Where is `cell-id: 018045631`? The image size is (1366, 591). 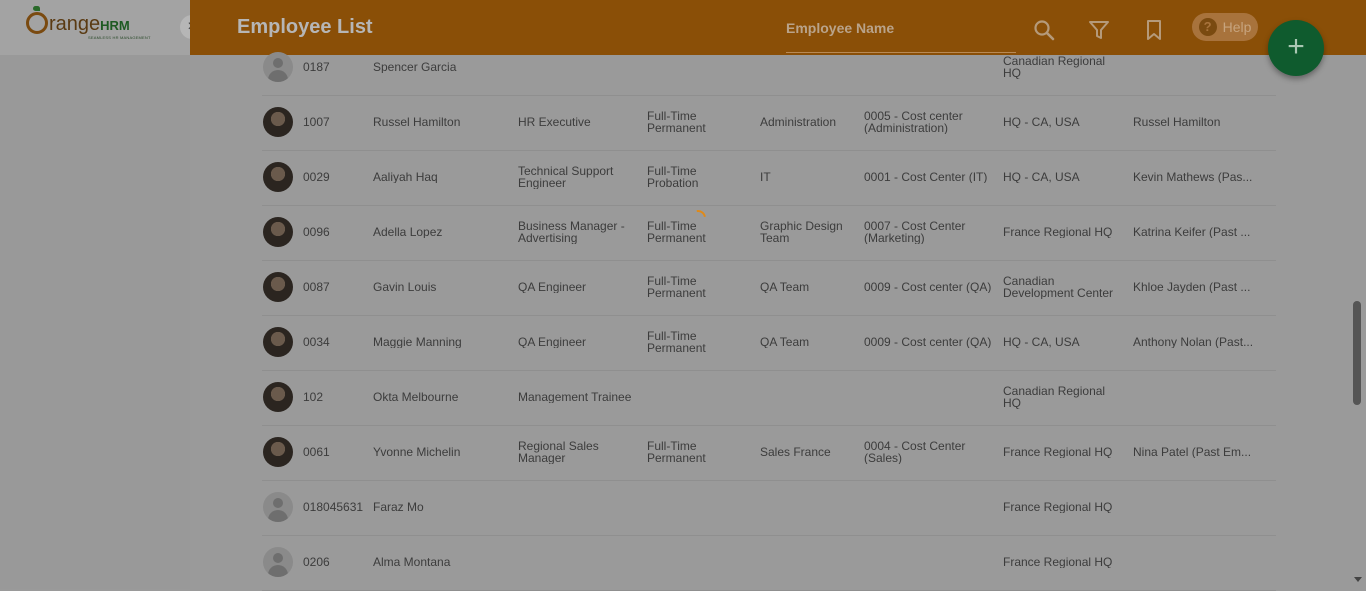 cell-id: 018045631 is located at coordinates (333, 507).